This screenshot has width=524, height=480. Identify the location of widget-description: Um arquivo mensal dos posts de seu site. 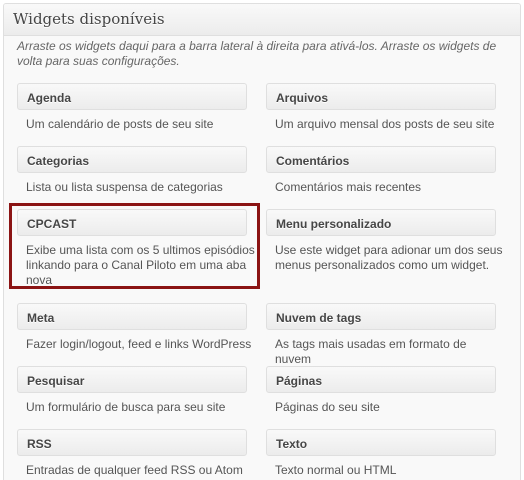
(385, 124).